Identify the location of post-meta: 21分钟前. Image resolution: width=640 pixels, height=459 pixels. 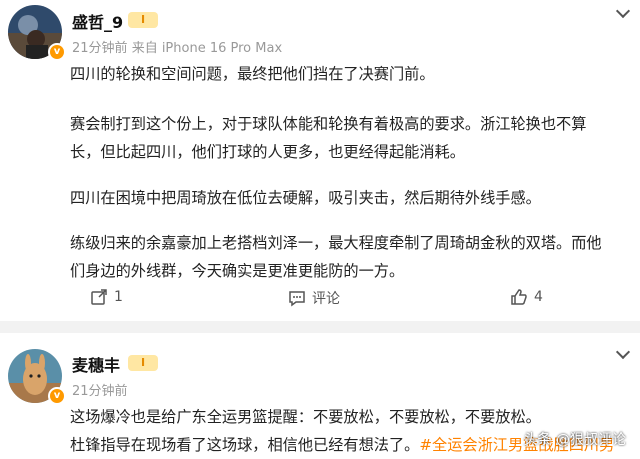
(100, 389).